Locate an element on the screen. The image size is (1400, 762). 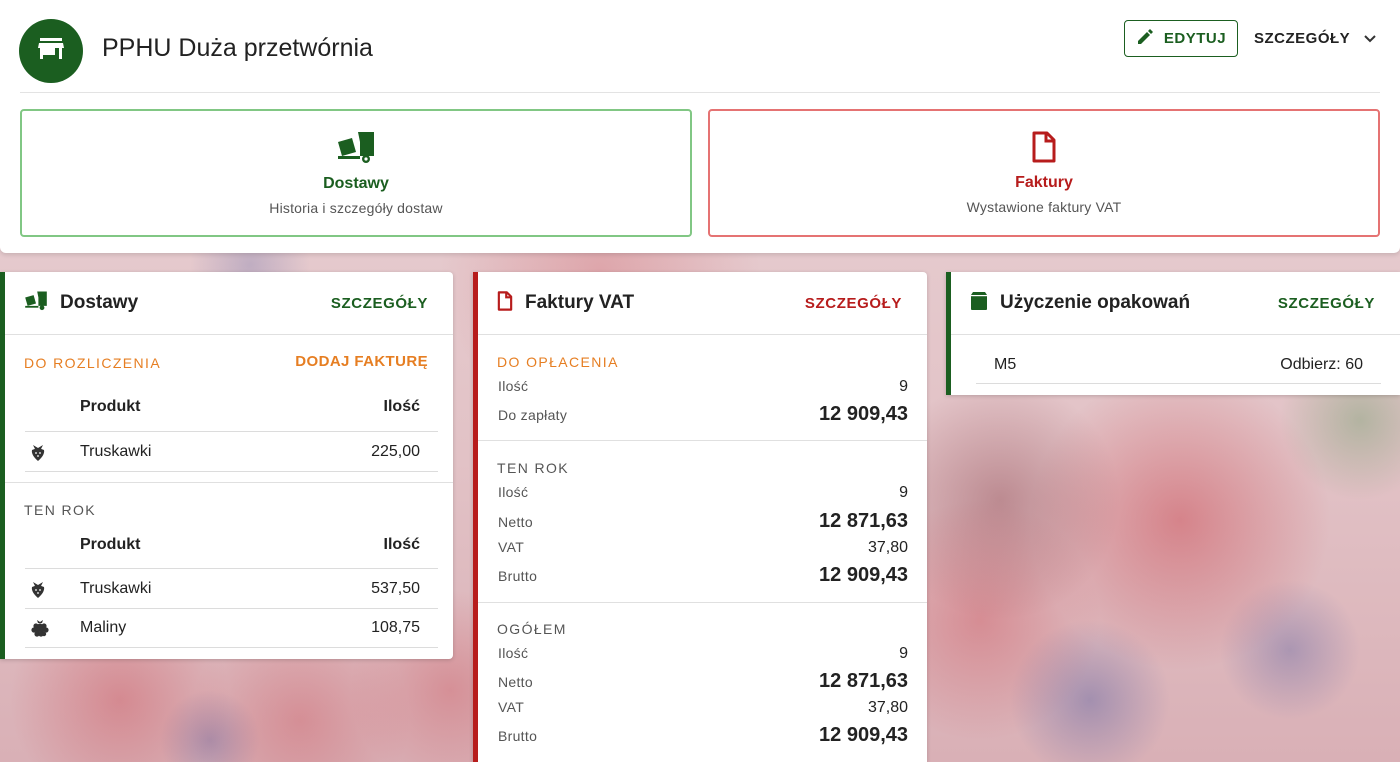
details-dropdown-button: SZCZEGÓŁY is located at coordinates (1316, 38).